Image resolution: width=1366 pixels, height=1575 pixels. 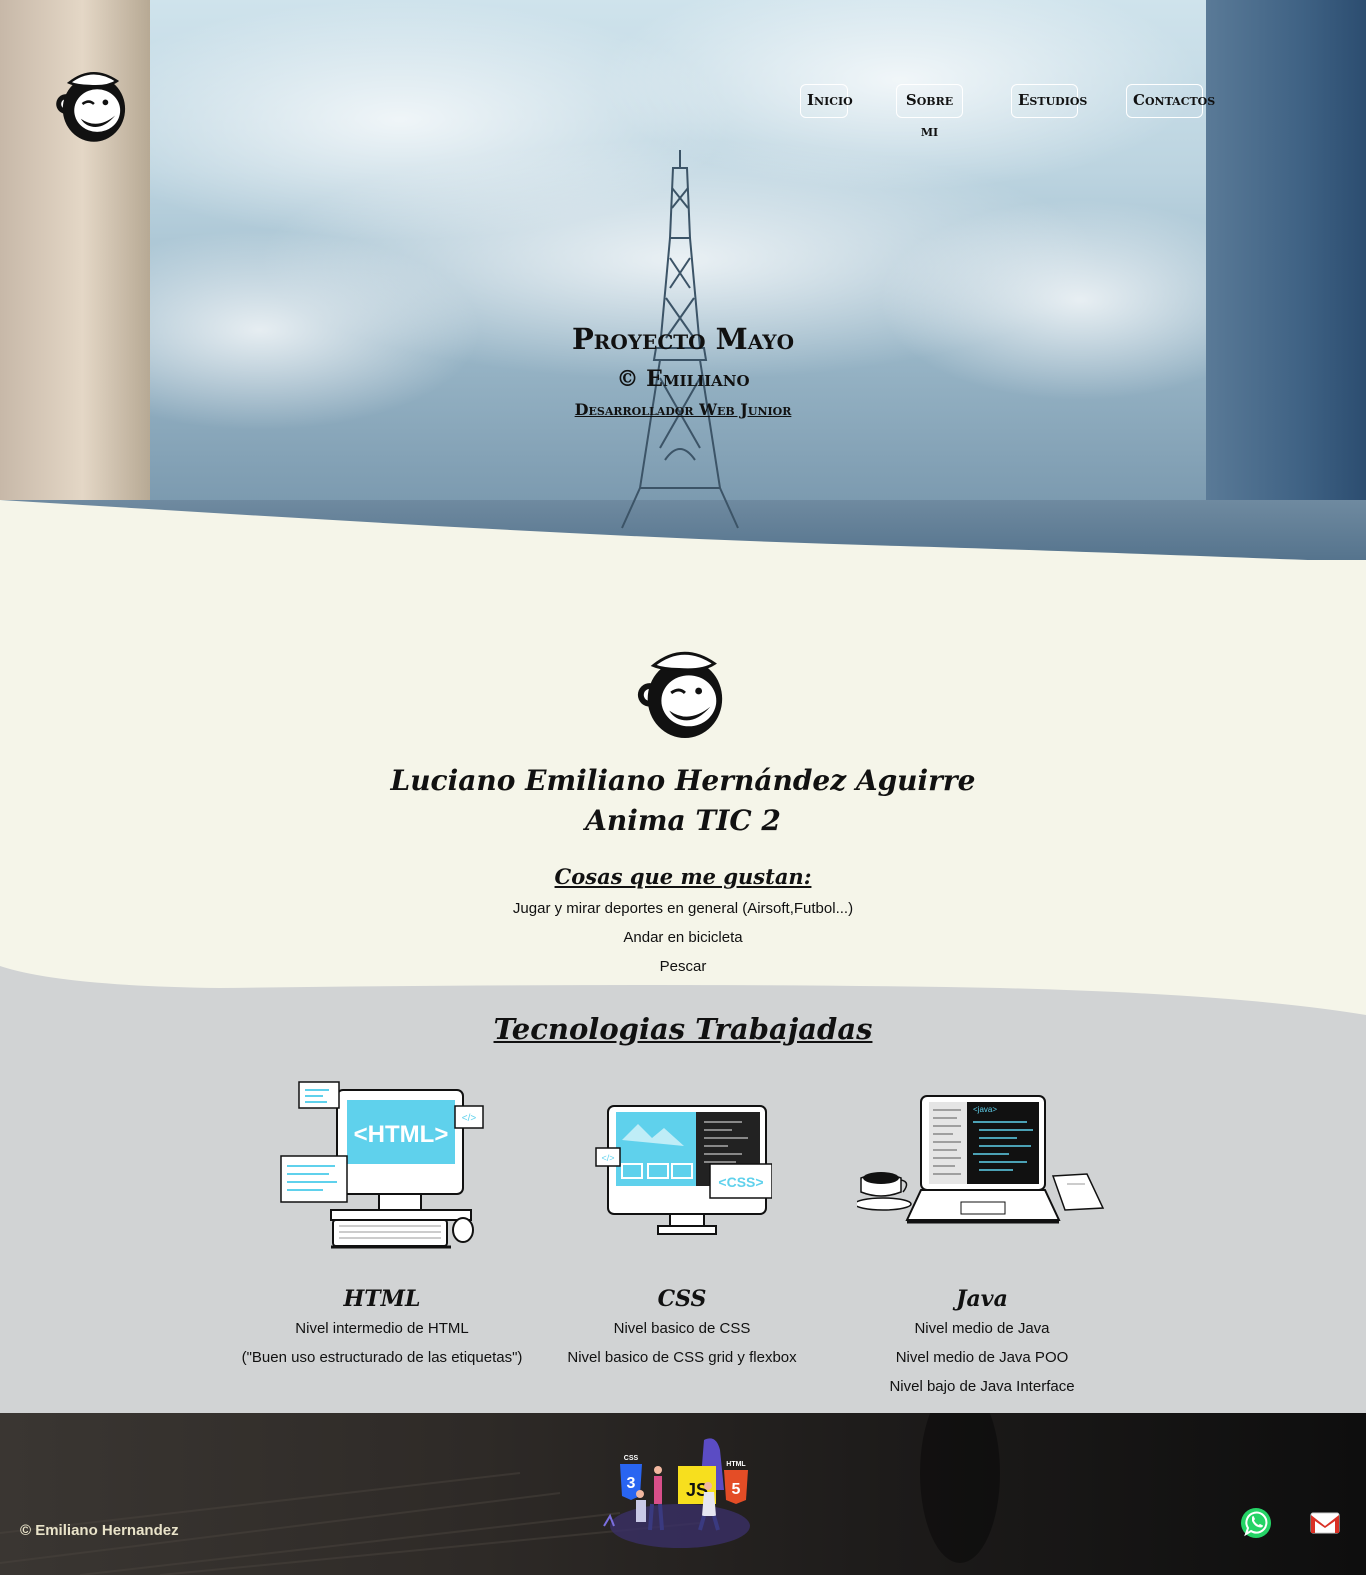 What do you see at coordinates (683, 1170) in the screenshot?
I see `css-illustration: <CSS> </>` at bounding box center [683, 1170].